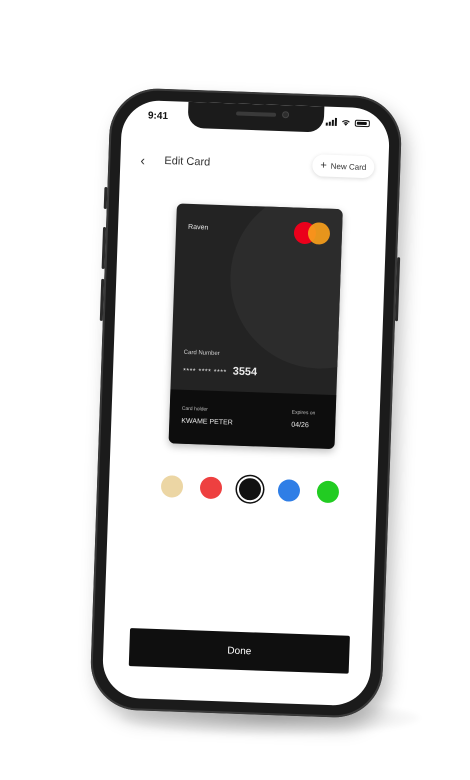 Image resolution: width=470 pixels, height=780 pixels. Describe the element at coordinates (104, 247) in the screenshot. I see `volume-up-button` at that location.